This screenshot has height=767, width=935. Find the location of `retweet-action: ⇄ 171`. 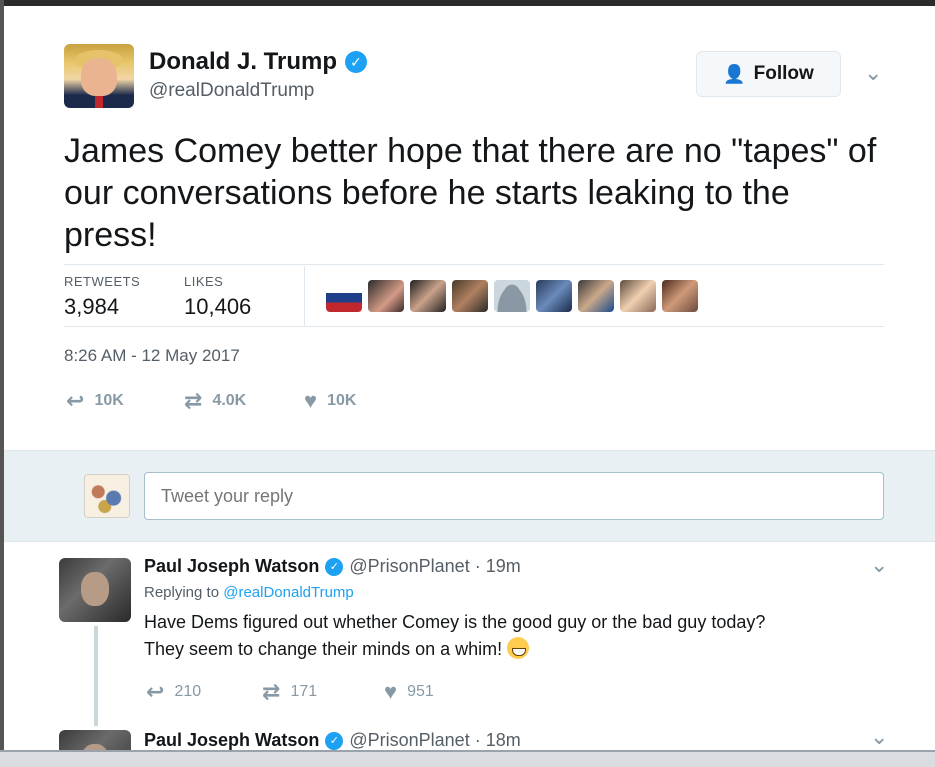

retweet-action: ⇄ 171 is located at coordinates (289, 692).